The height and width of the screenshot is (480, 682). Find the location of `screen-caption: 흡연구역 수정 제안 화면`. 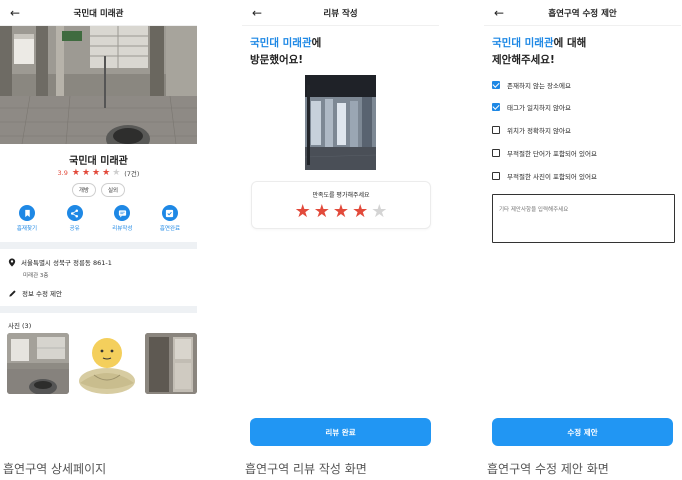

screen-caption: 흡연구역 수정 제안 화면 is located at coordinates (548, 469).